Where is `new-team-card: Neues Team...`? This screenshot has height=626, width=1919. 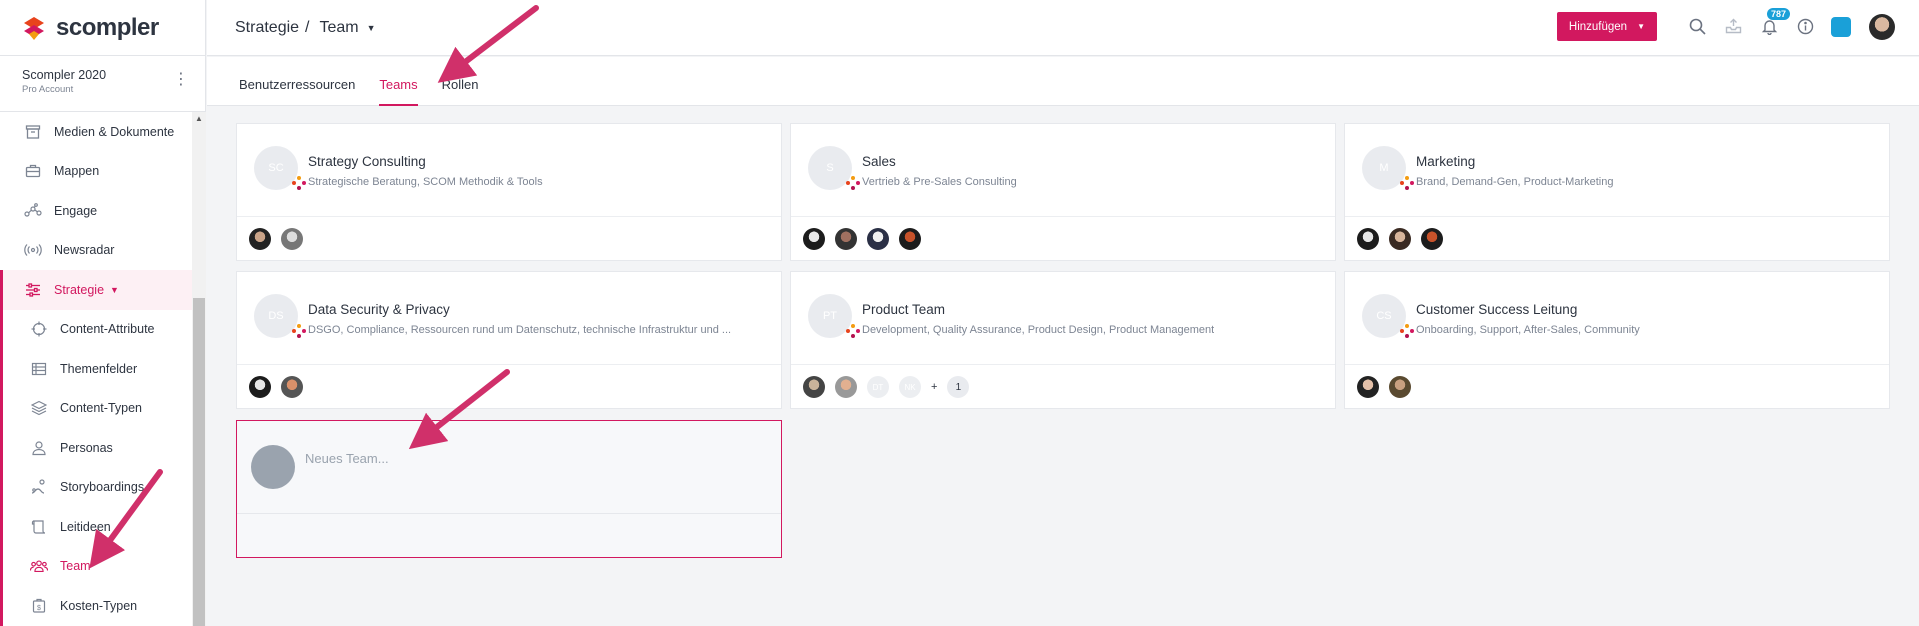 new-team-card: Neues Team... is located at coordinates (509, 489).